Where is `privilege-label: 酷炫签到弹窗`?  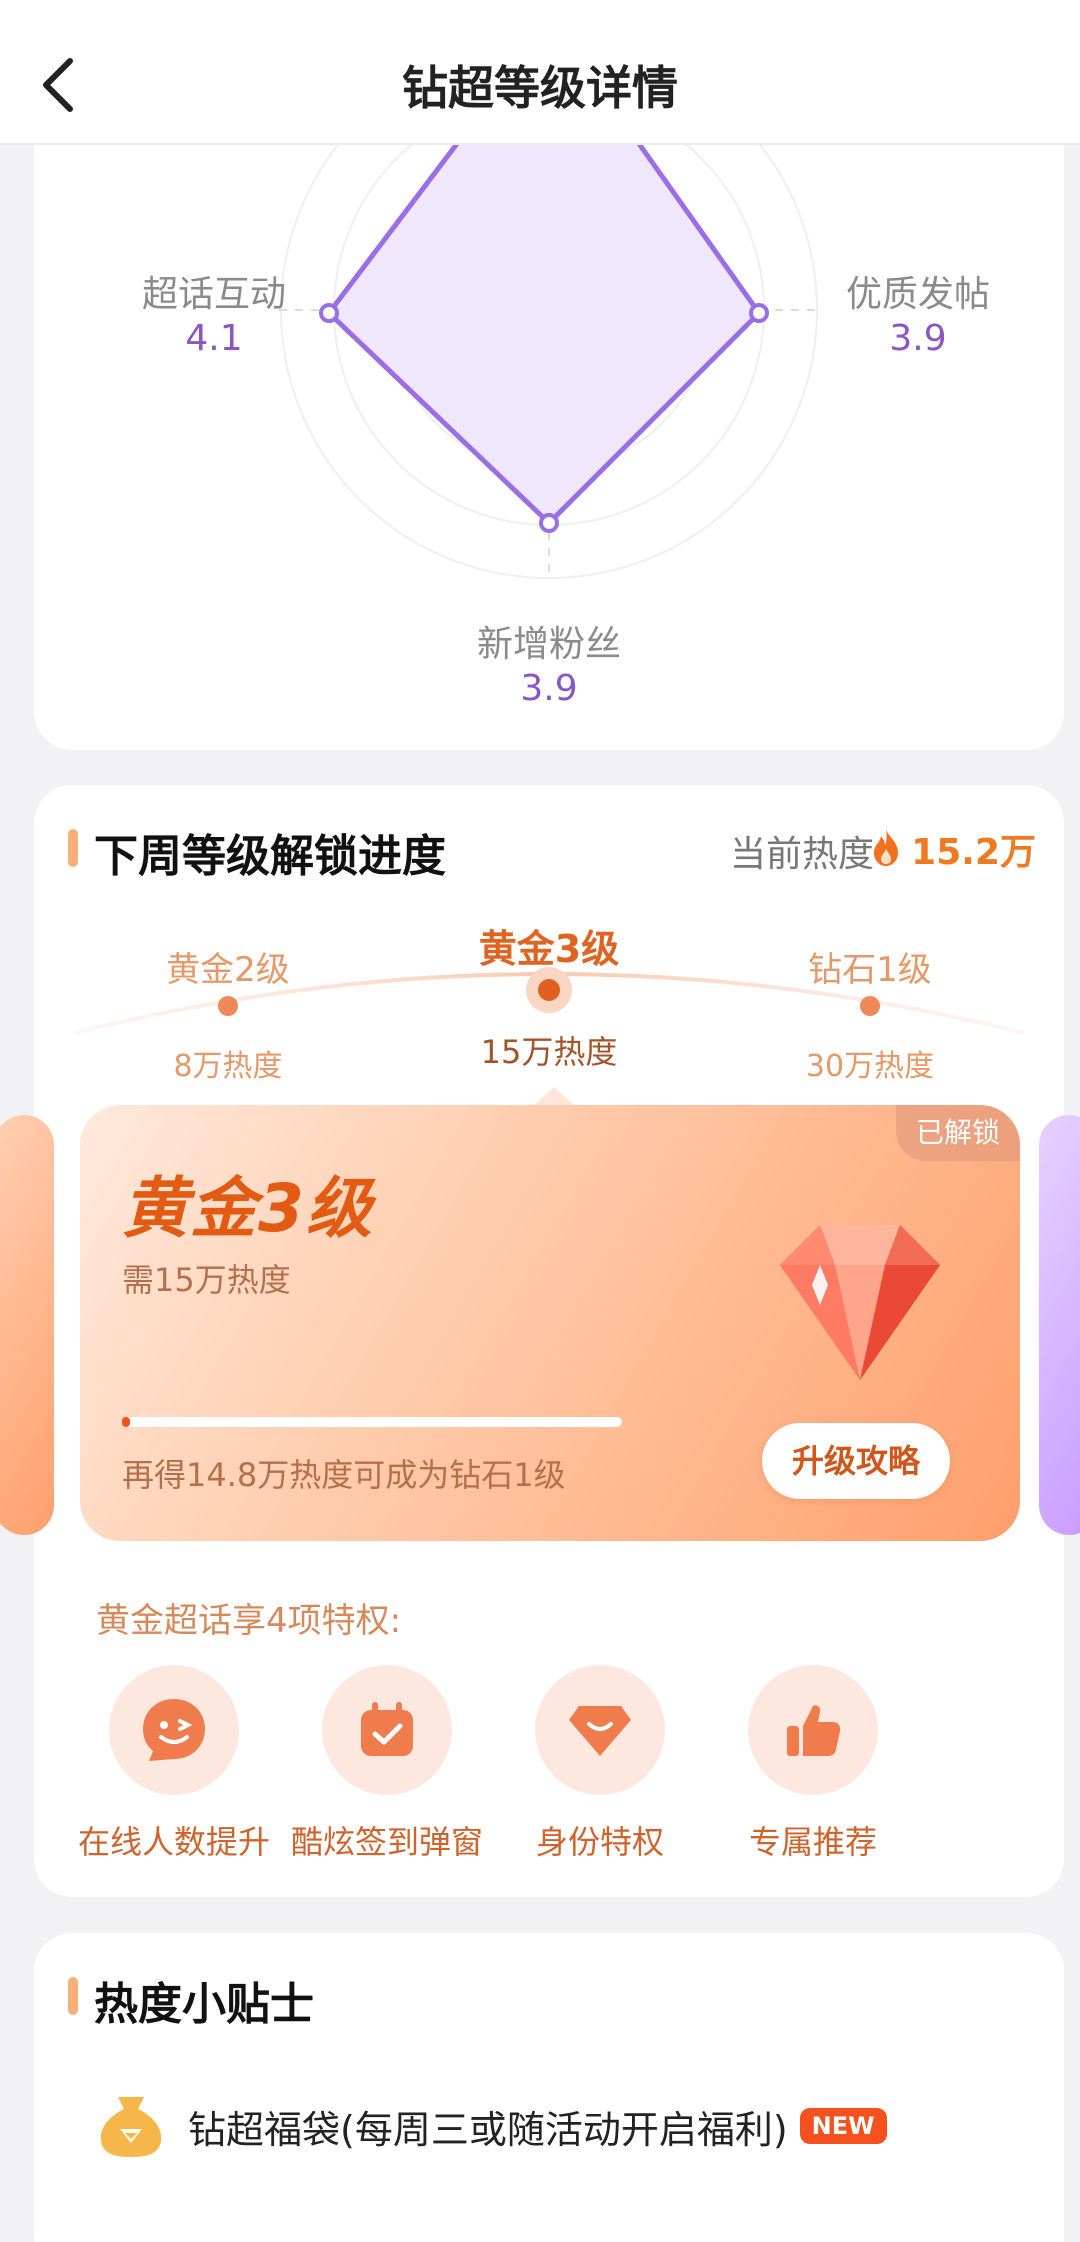 privilege-label: 酷炫签到弹窗 is located at coordinates (386, 1842).